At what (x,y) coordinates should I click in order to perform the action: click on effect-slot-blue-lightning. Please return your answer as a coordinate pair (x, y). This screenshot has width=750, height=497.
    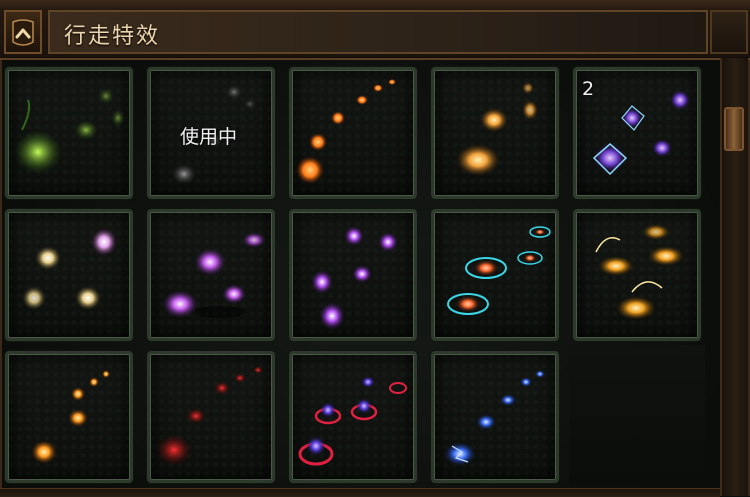
    Looking at the image, I should click on (495, 417).